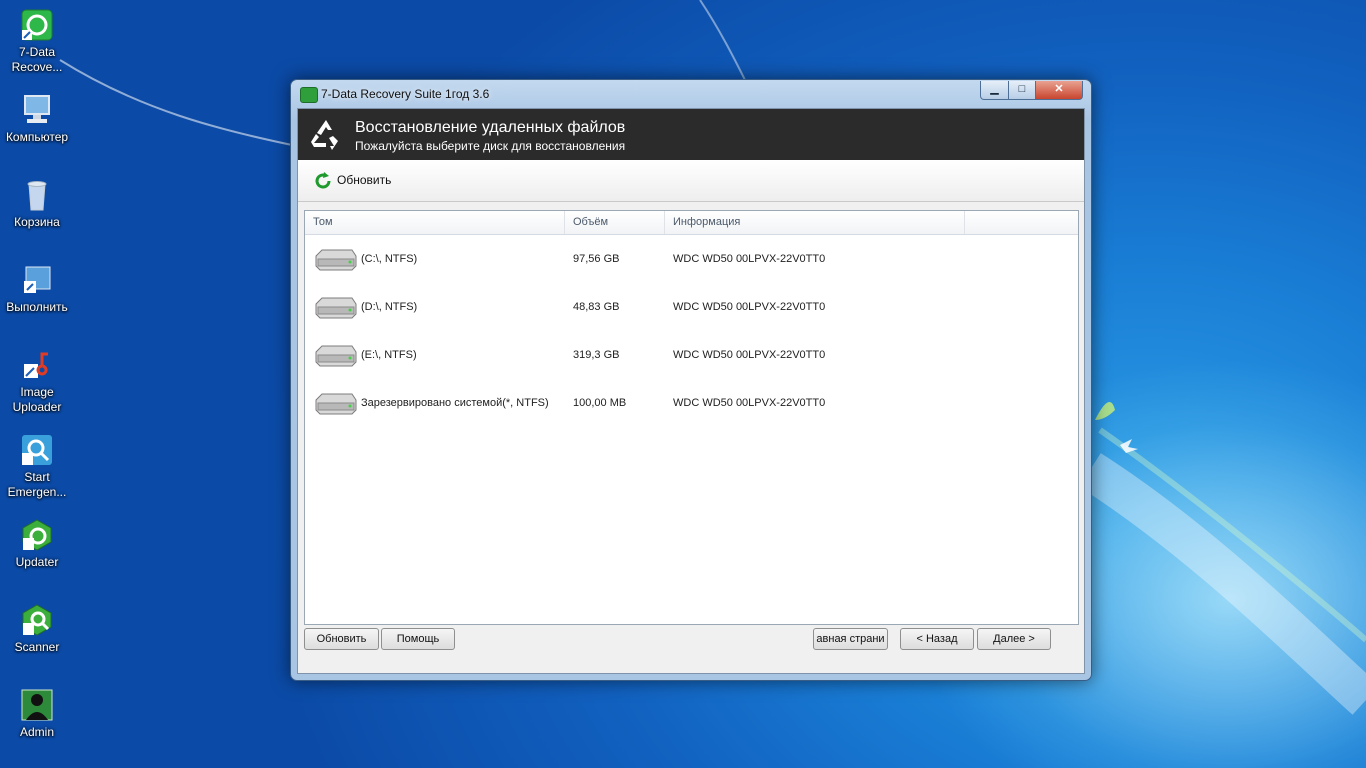 Image resolution: width=1366 pixels, height=768 pixels. I want to click on help-button: Помощь, so click(418, 639).